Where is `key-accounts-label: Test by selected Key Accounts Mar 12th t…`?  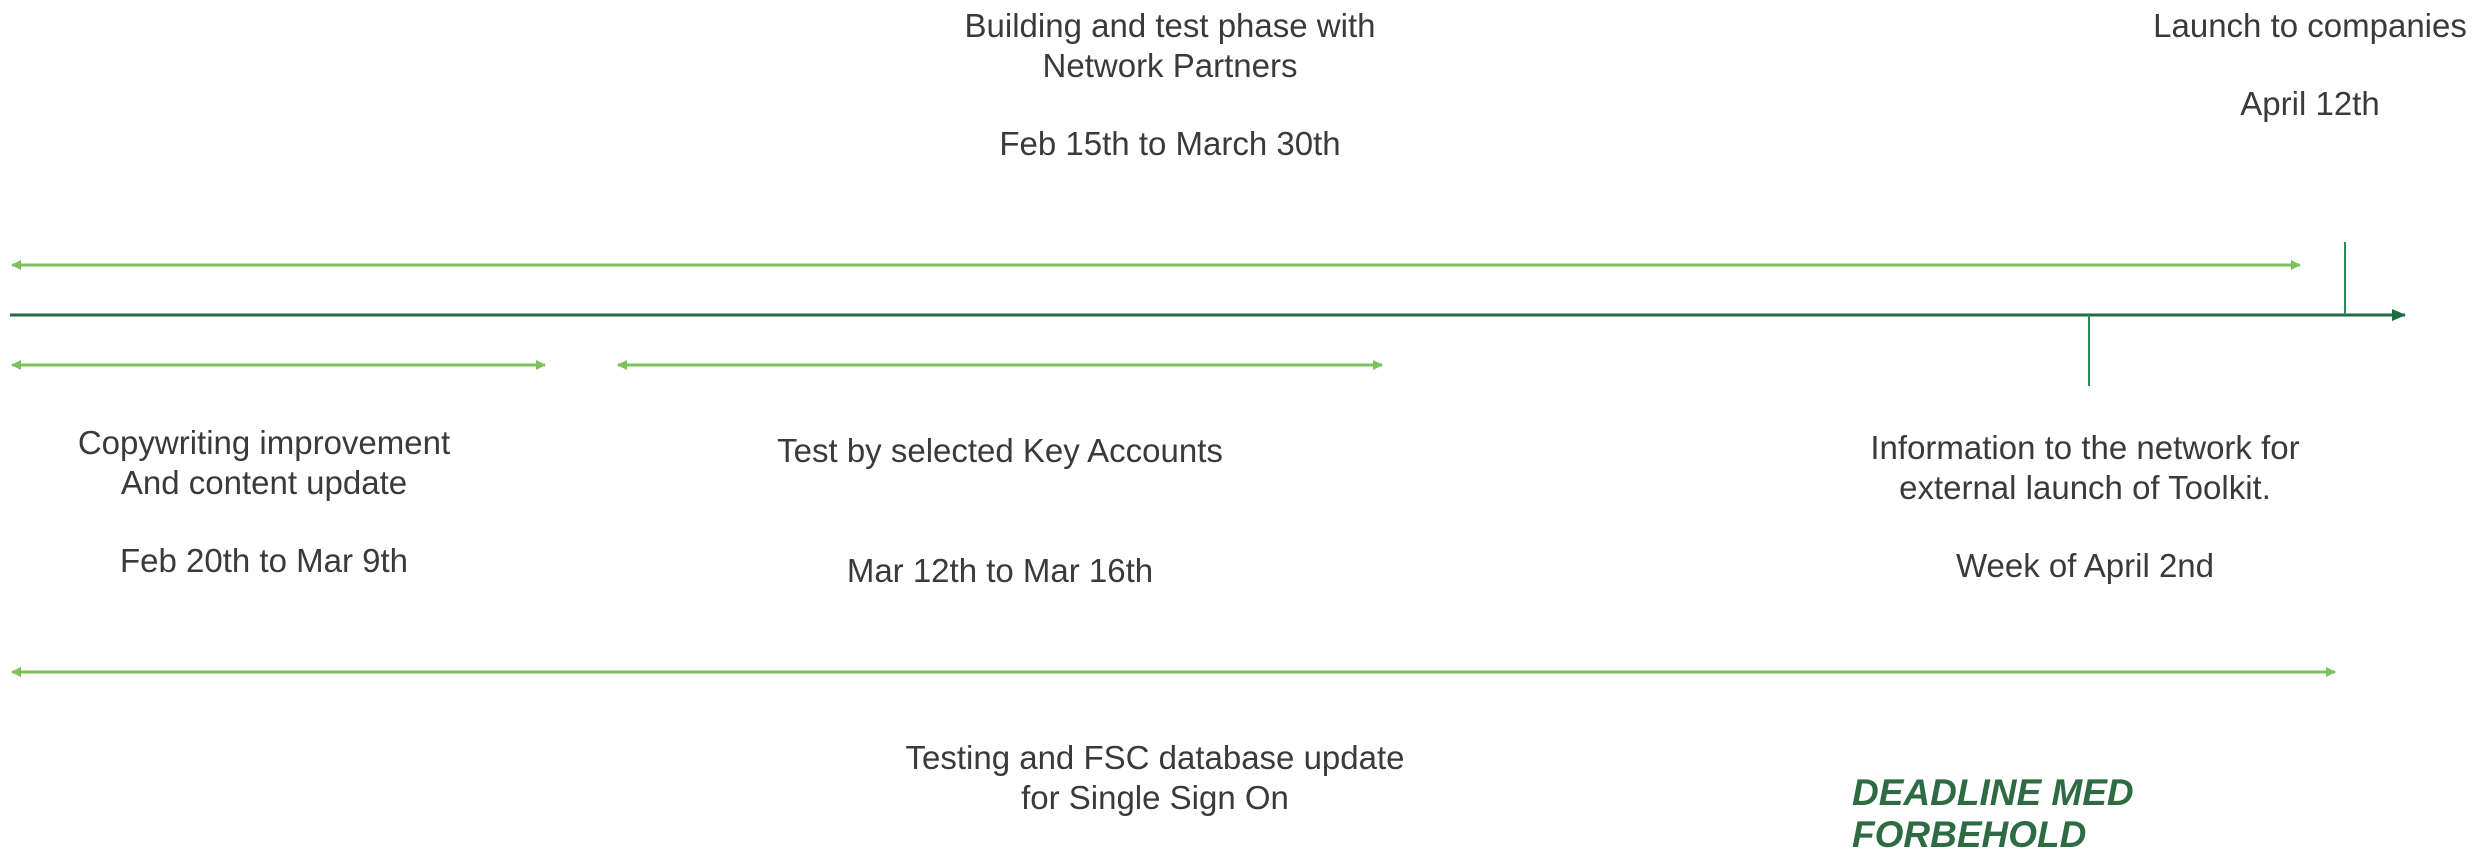 key-accounts-label: Test by selected Key Accounts Mar 12th t… is located at coordinates (1000, 511).